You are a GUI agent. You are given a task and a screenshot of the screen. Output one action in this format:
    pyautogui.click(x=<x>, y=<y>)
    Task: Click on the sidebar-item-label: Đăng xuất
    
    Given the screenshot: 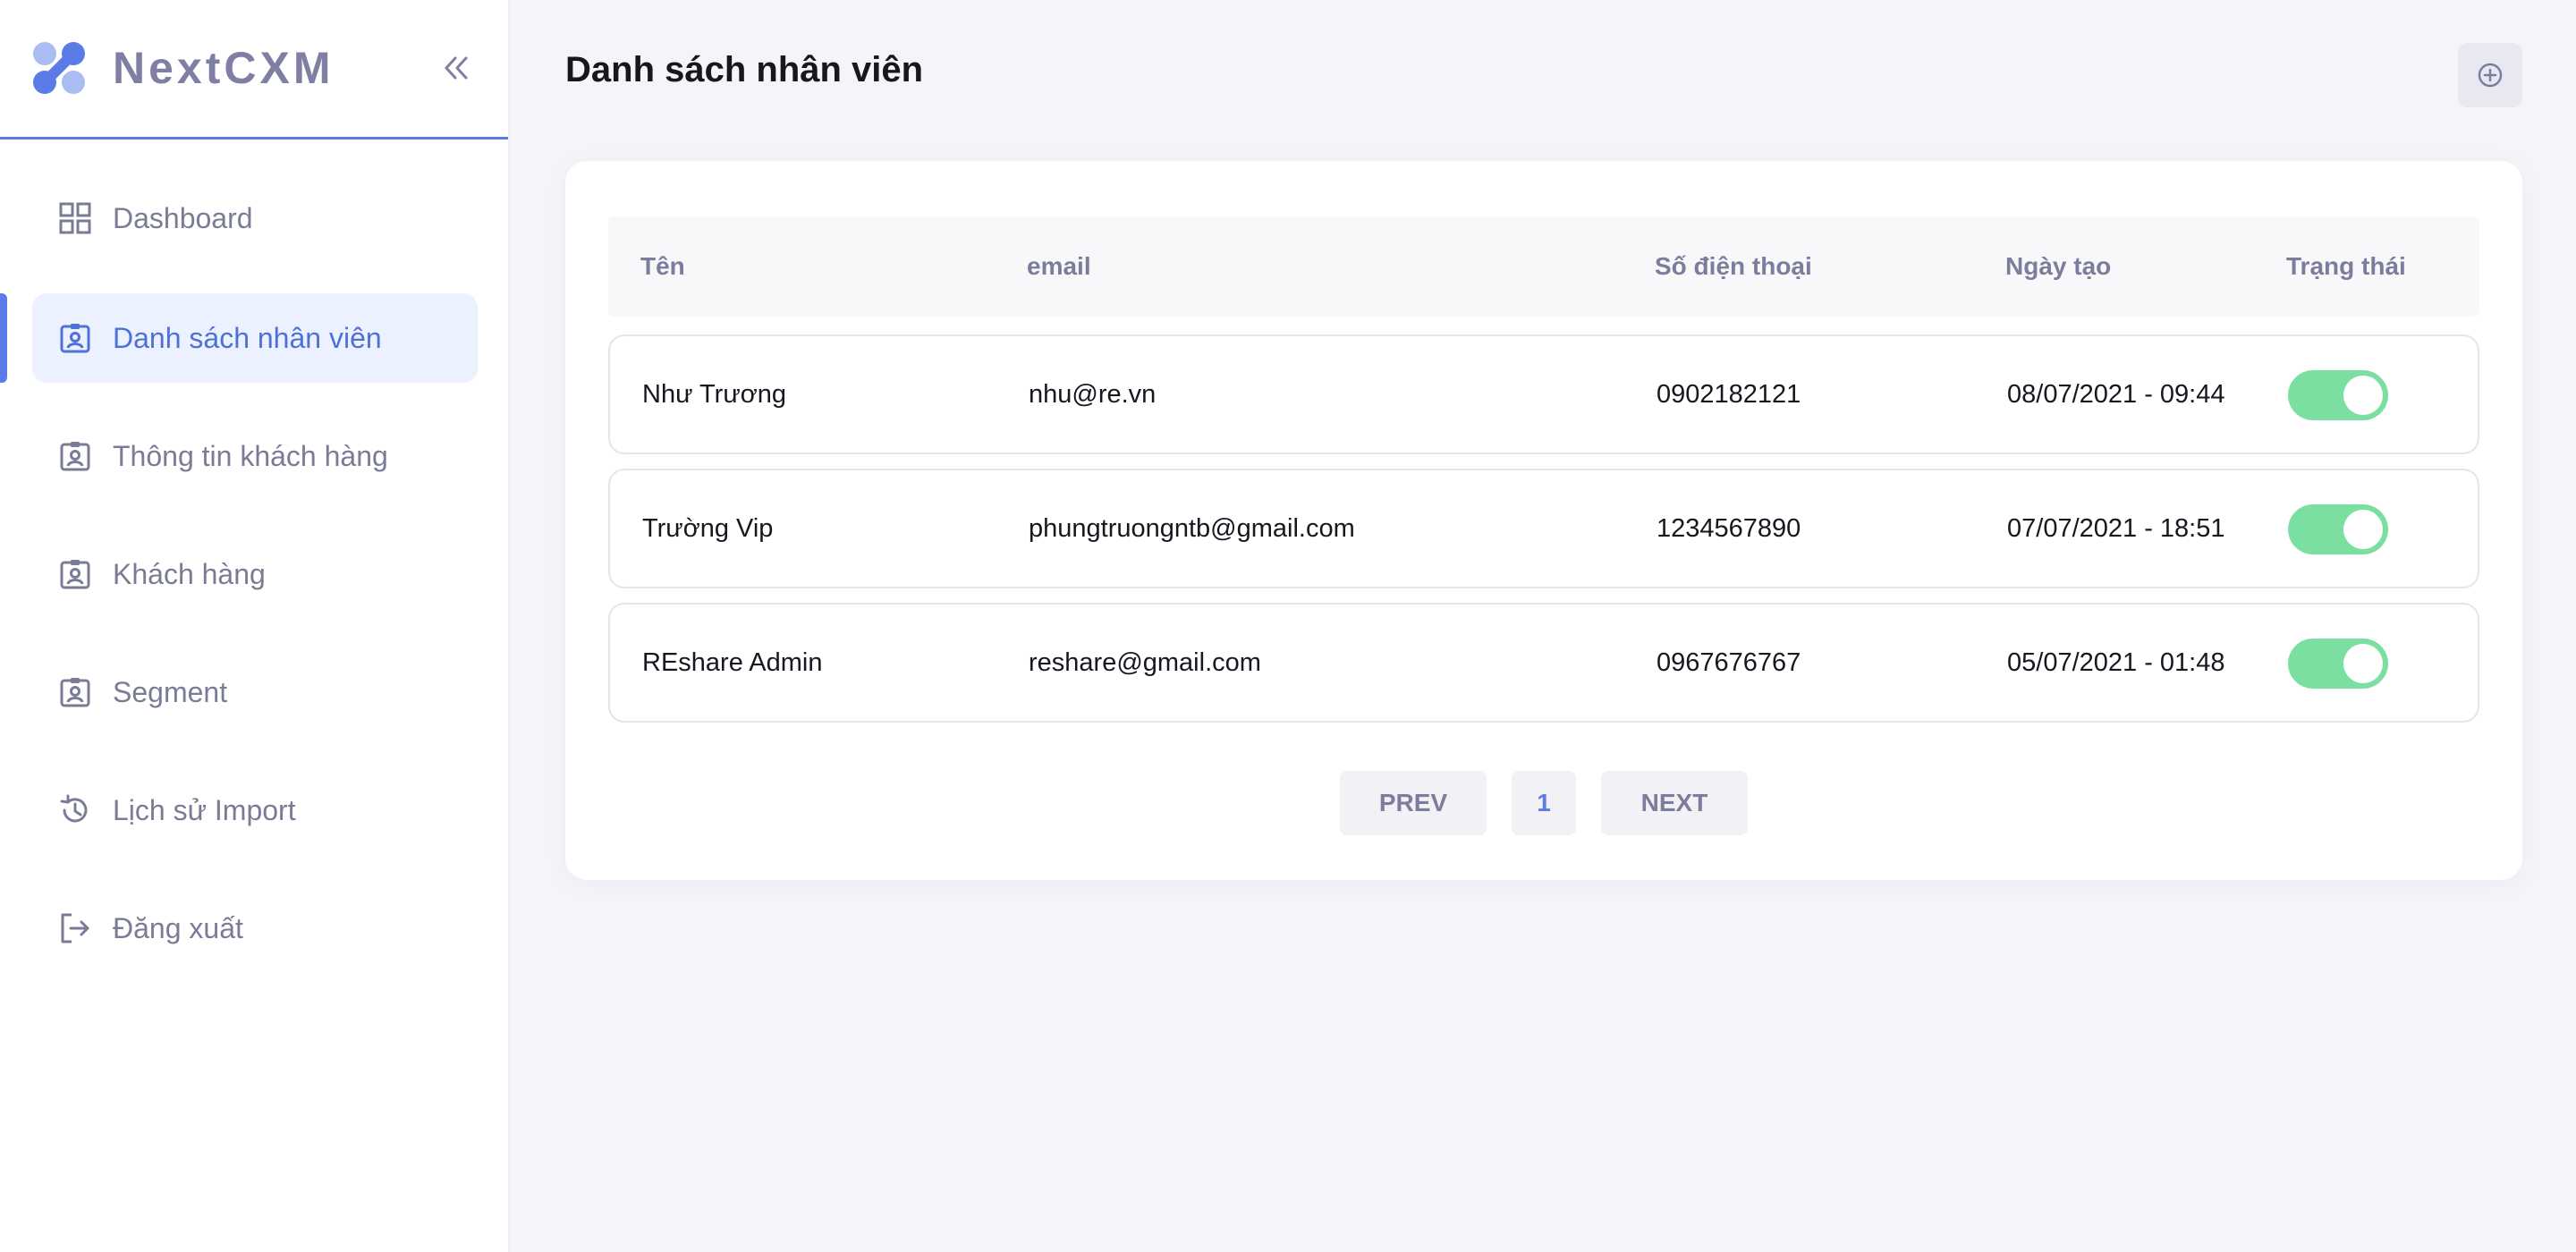 What is the action you would take?
    pyautogui.click(x=178, y=928)
    